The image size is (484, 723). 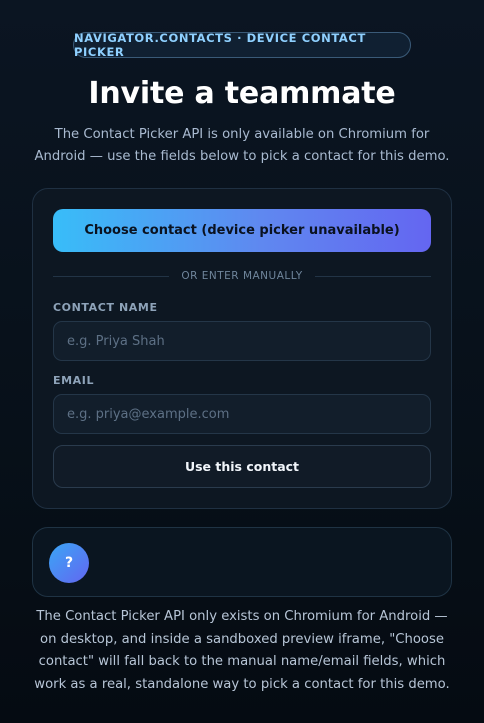 I want to click on manual-entry-divider: OR ENTER MANUALLY, so click(x=242, y=276).